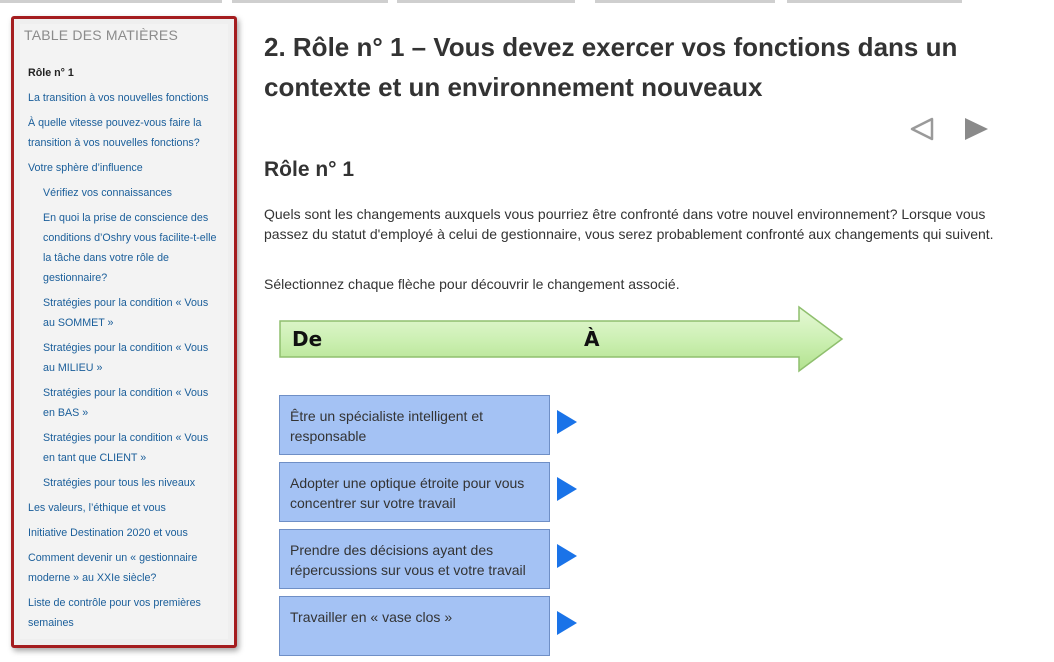 Image resolution: width=1054 pixels, height=662 pixels. I want to click on toc-item: Rôle n° 1, so click(123, 73).